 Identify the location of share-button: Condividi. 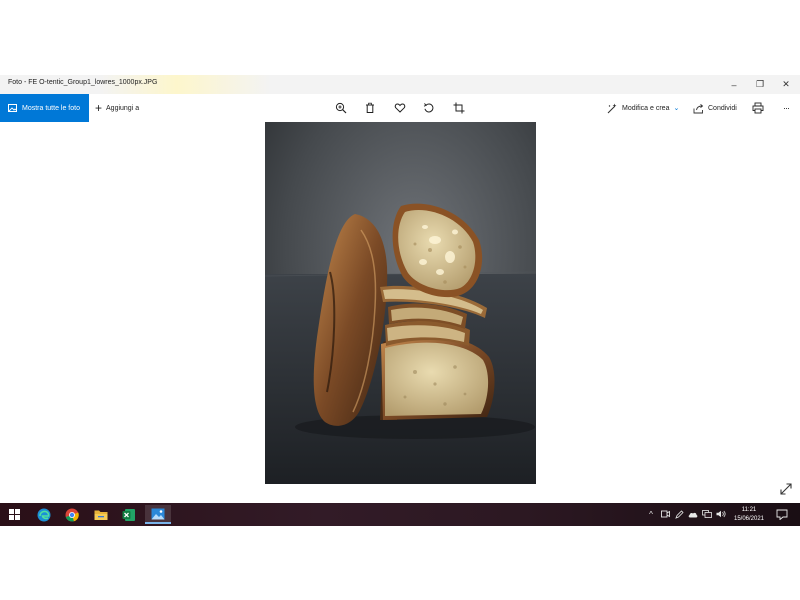
(715, 108).